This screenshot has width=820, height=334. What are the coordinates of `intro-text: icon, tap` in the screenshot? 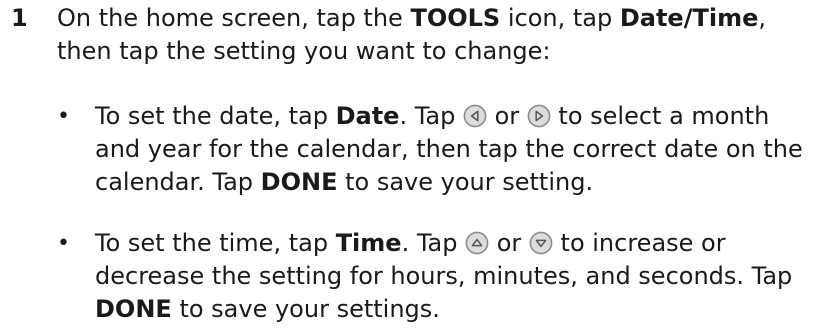 It's located at (560, 18).